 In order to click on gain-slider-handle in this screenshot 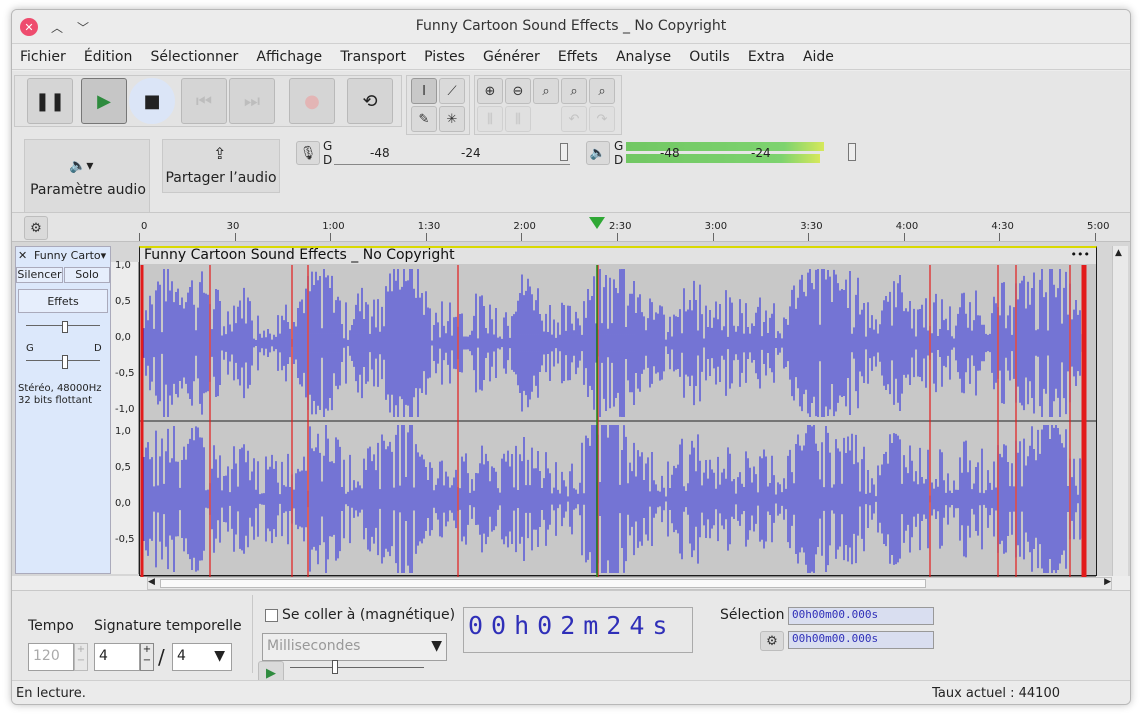, I will do `click(65, 327)`.